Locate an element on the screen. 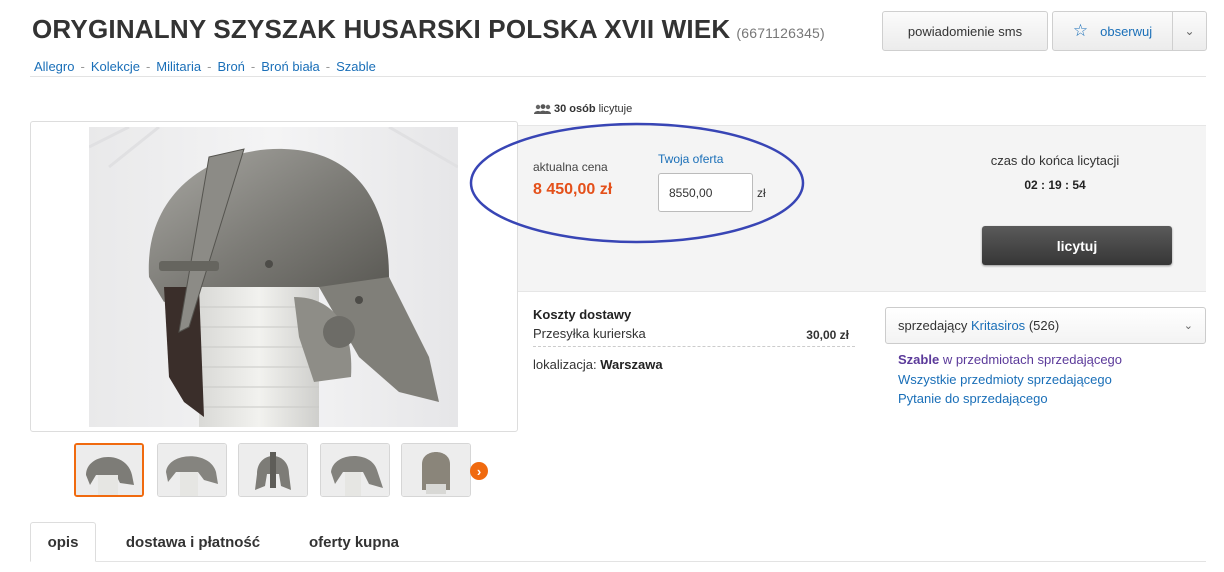 This screenshot has height=572, width=1224. shipping-method: Przesyłka kurierska is located at coordinates (589, 333).